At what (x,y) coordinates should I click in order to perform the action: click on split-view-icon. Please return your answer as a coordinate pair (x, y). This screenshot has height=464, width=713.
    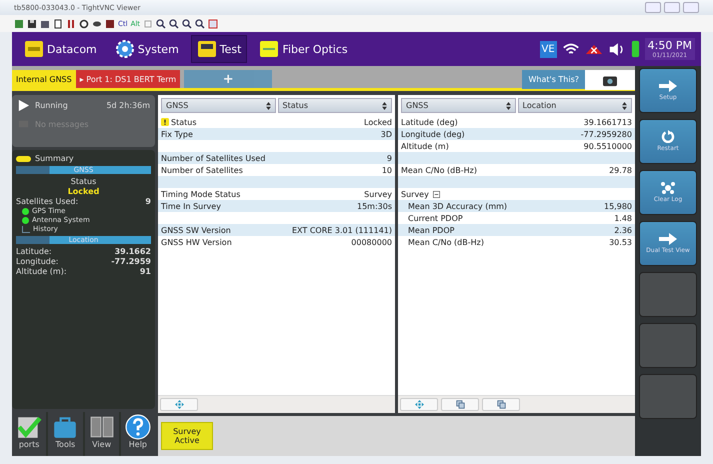
    Looking at the image, I should click on (101, 427).